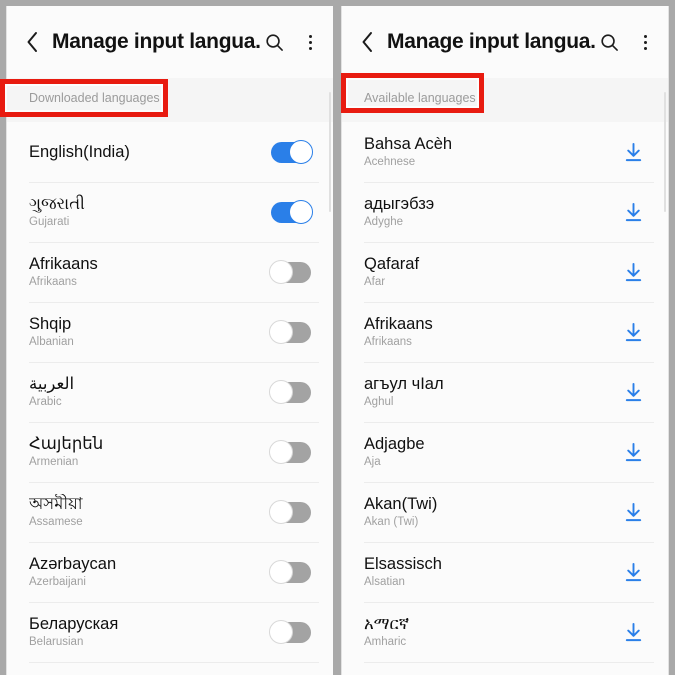 The width and height of the screenshot is (675, 675). I want to click on scrollbar-left, so click(329, 152).